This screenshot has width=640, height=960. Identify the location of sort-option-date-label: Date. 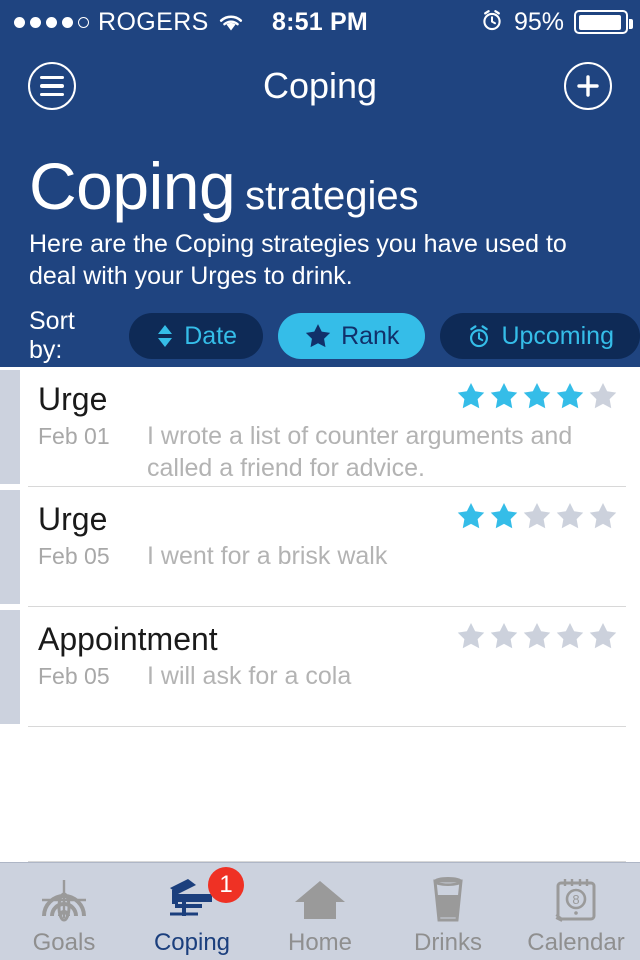
(211, 335).